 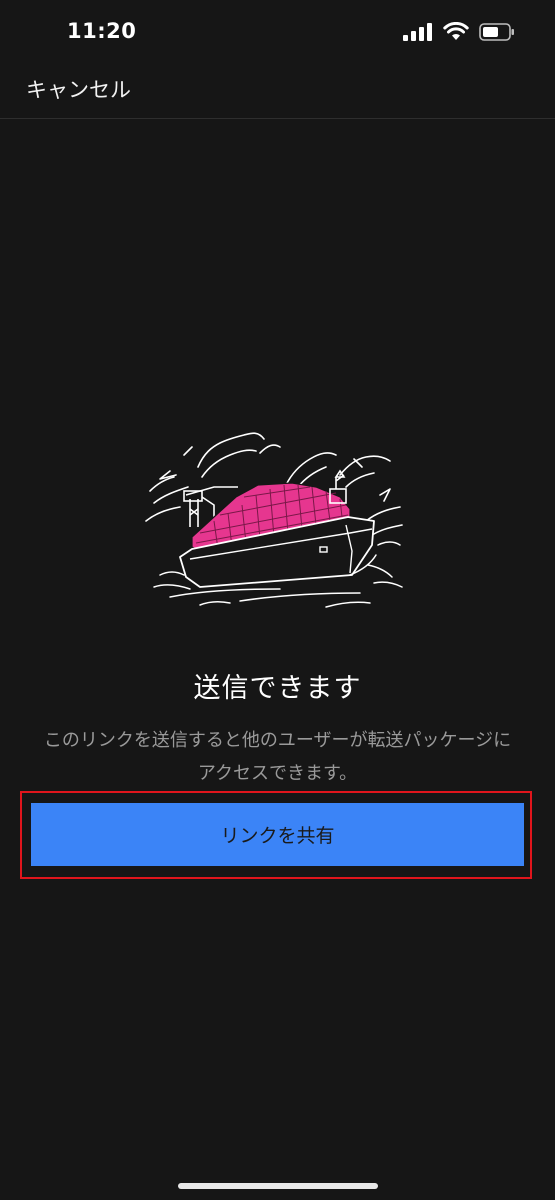 I want to click on status-time: 11:20, so click(x=102, y=31).